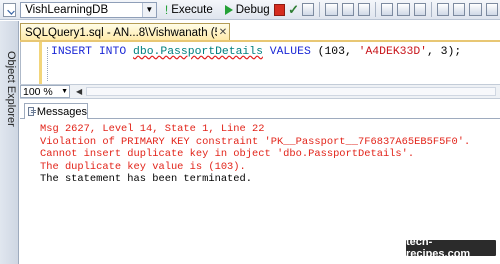 The height and width of the screenshot is (264, 500). Describe the element at coordinates (10, 9) in the screenshot. I see `connect-icon` at that location.